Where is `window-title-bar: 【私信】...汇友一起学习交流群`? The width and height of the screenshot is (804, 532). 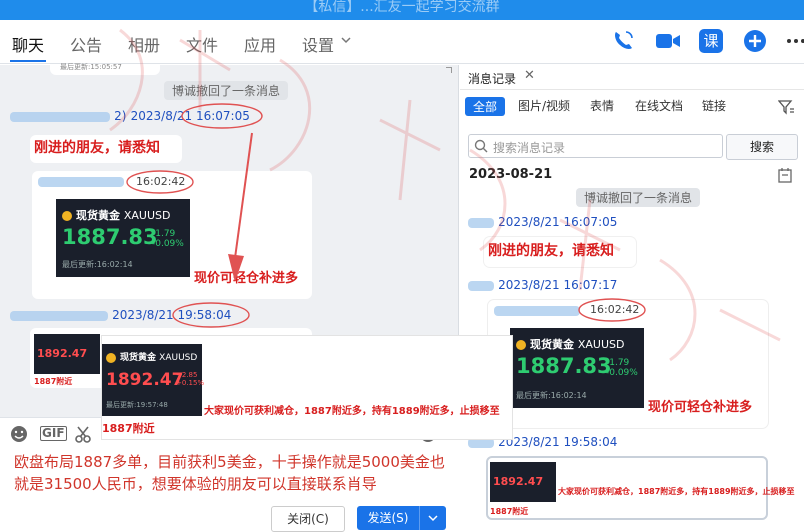
window-title-bar: 【私信】...汇友一起学习交流群 is located at coordinates (402, 10).